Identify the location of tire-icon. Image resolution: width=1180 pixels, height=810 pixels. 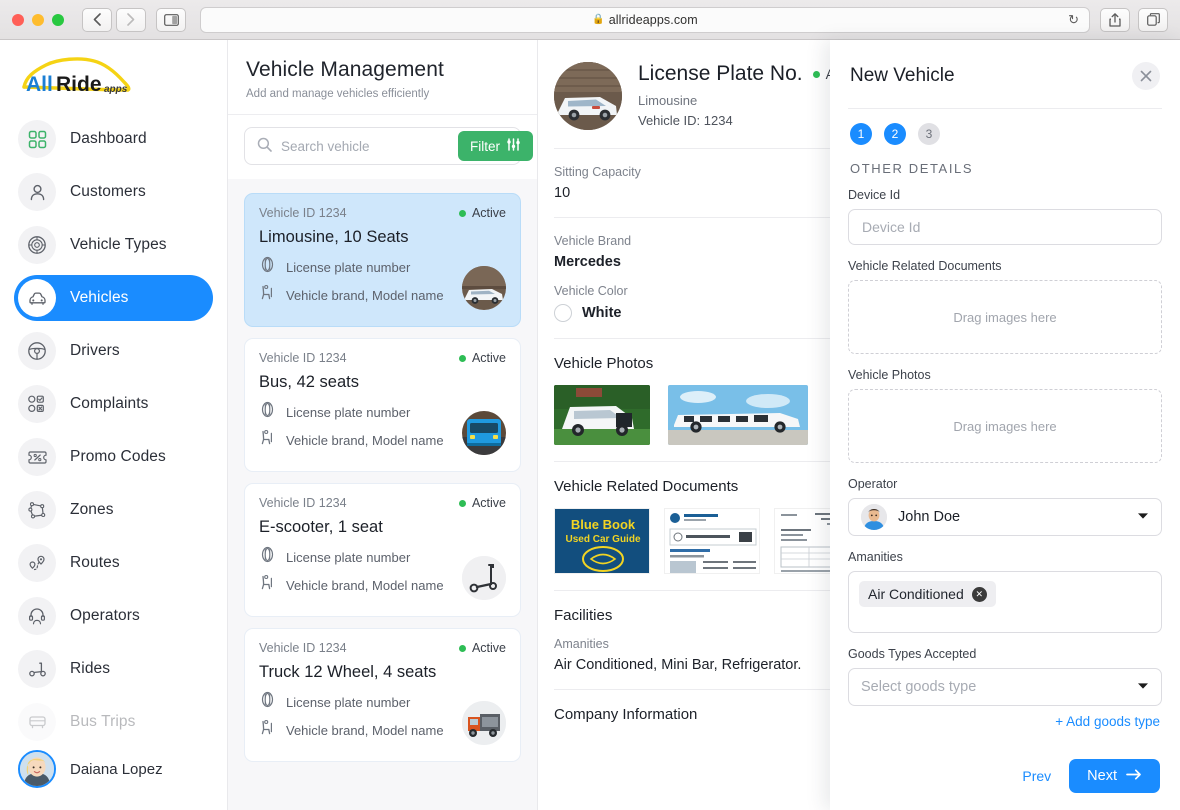
(267, 267).